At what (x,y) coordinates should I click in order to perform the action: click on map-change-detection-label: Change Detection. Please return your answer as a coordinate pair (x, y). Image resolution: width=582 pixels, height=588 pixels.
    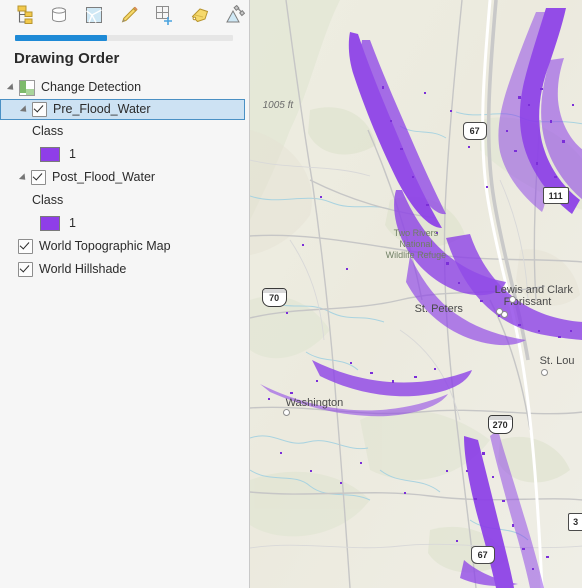
    Looking at the image, I should click on (91, 87).